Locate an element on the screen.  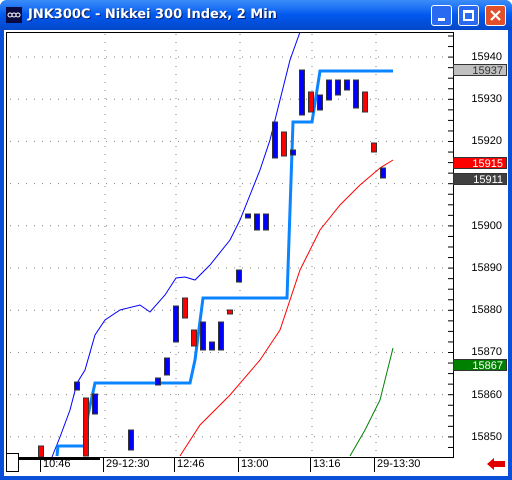
axis-label: 15860 is located at coordinates (486, 394).